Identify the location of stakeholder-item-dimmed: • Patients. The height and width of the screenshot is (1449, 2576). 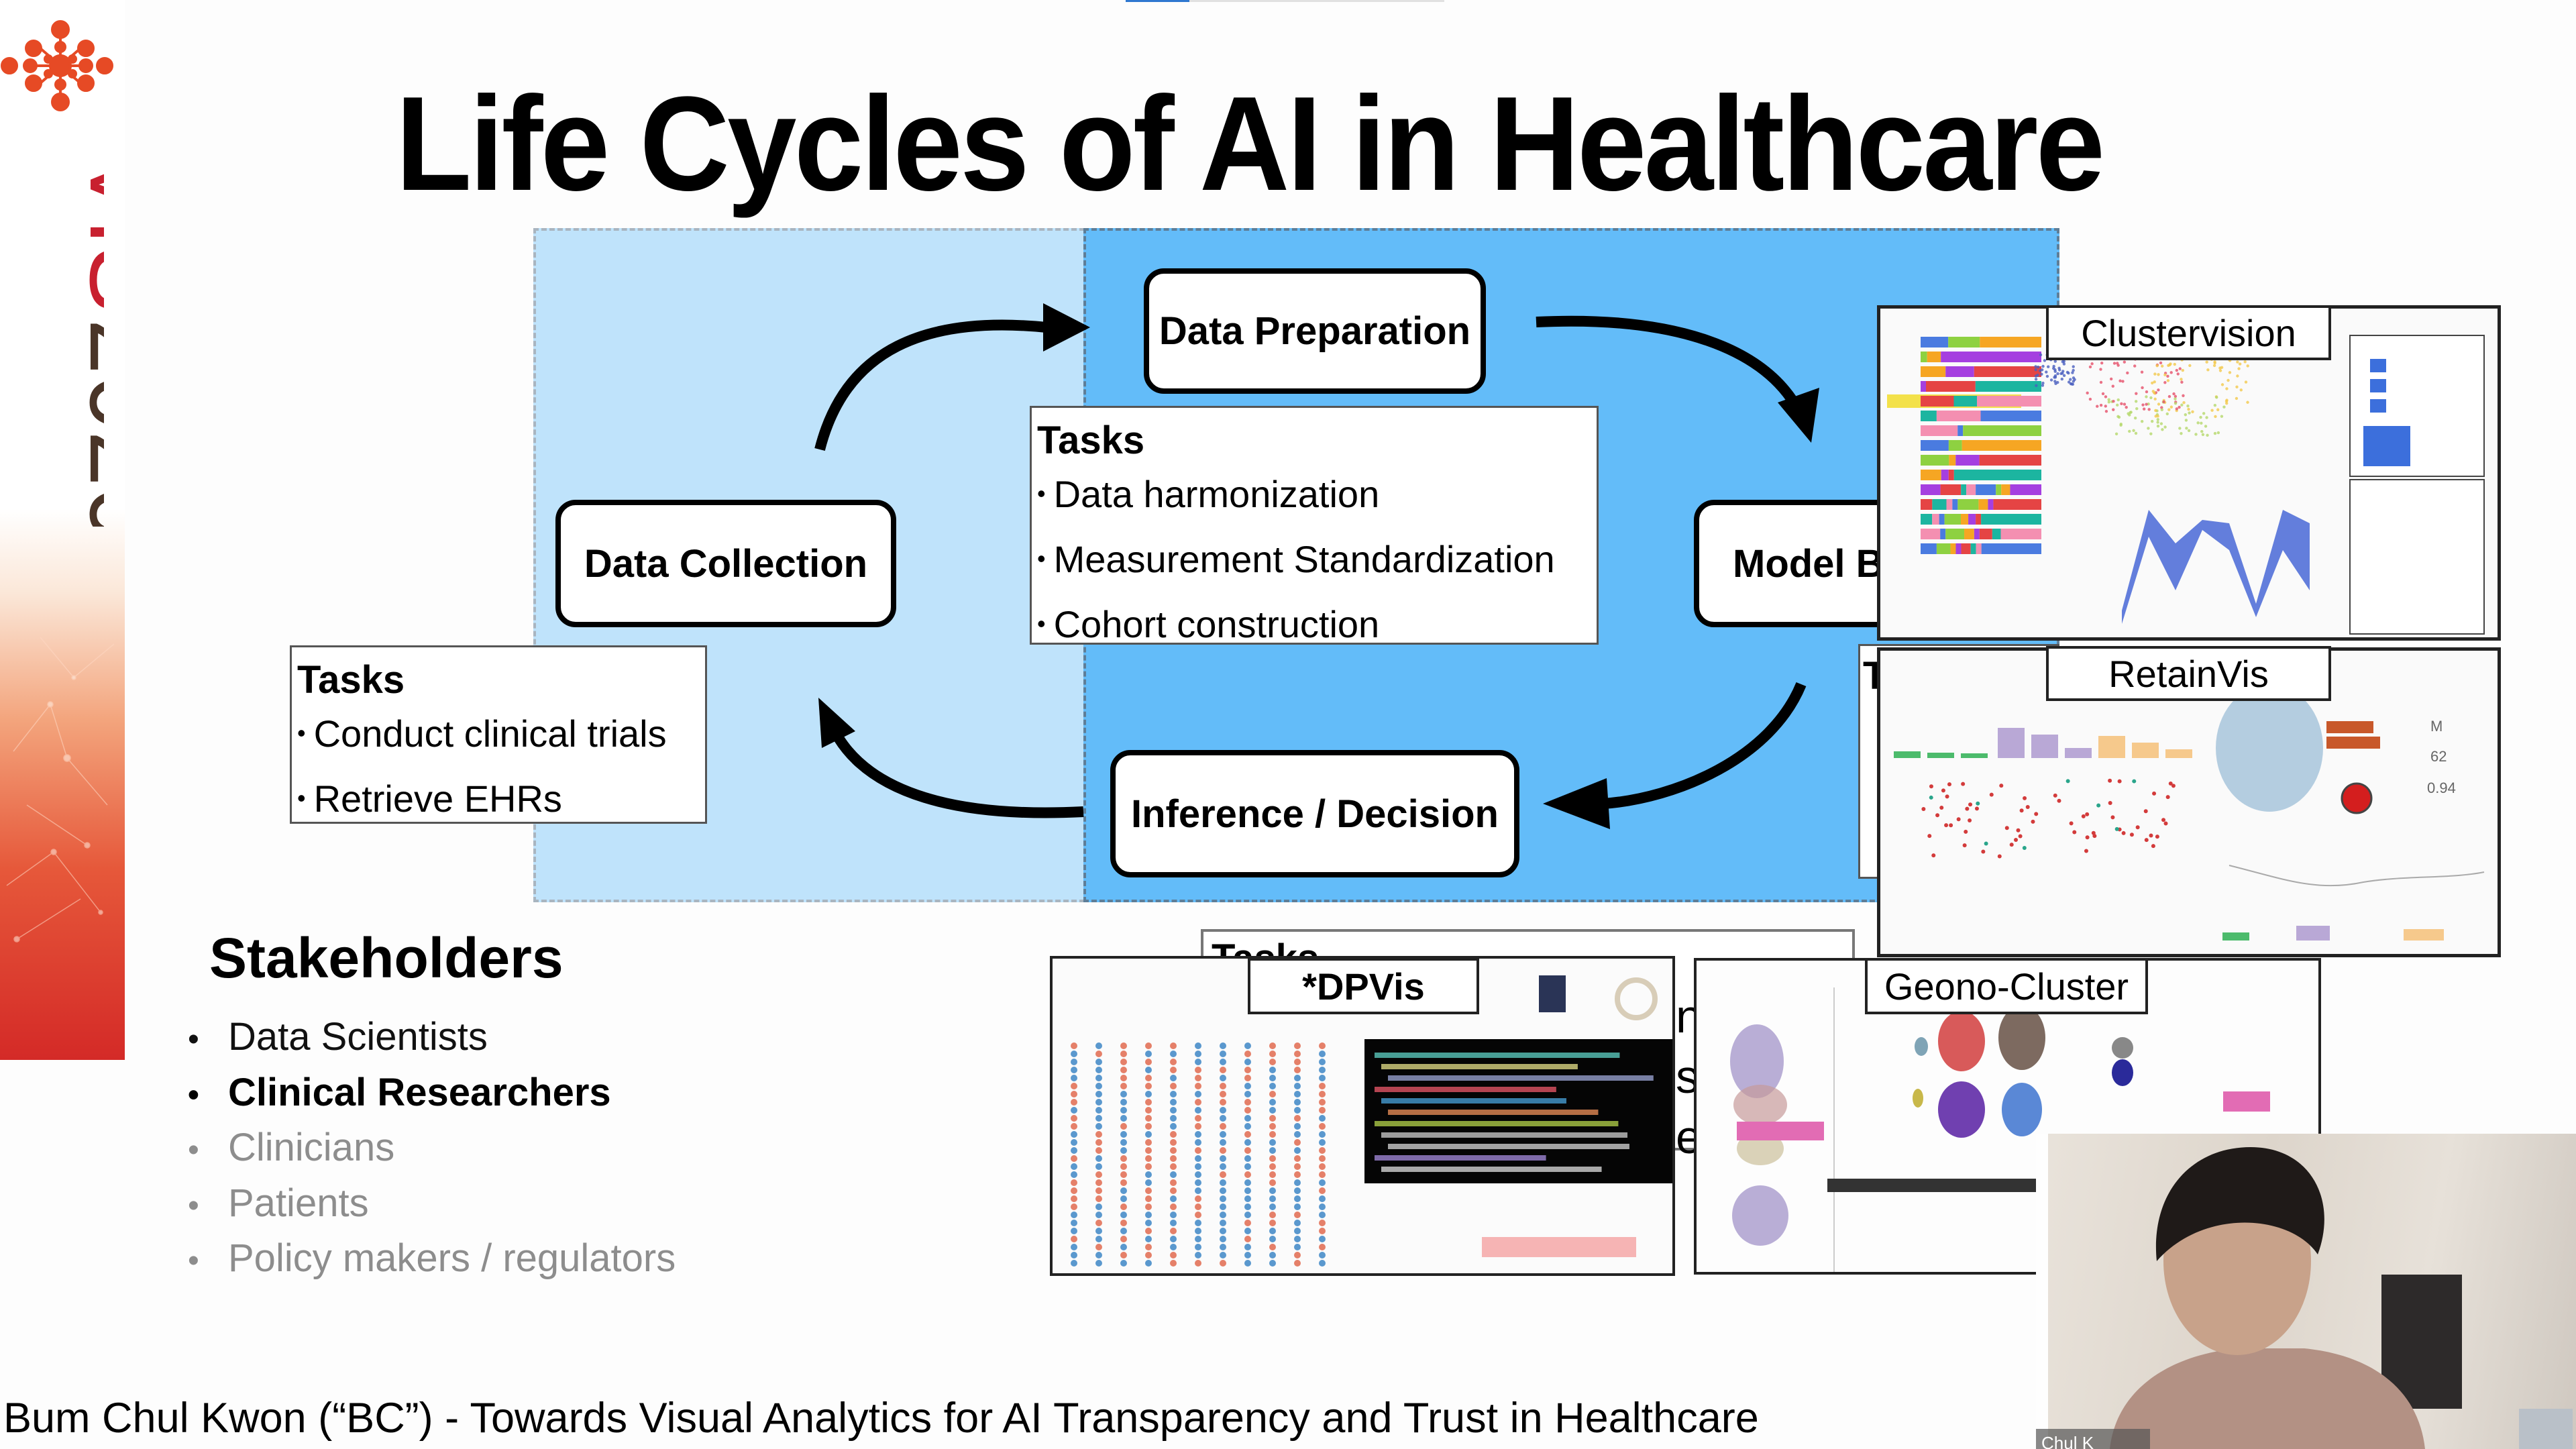
(278, 1203).